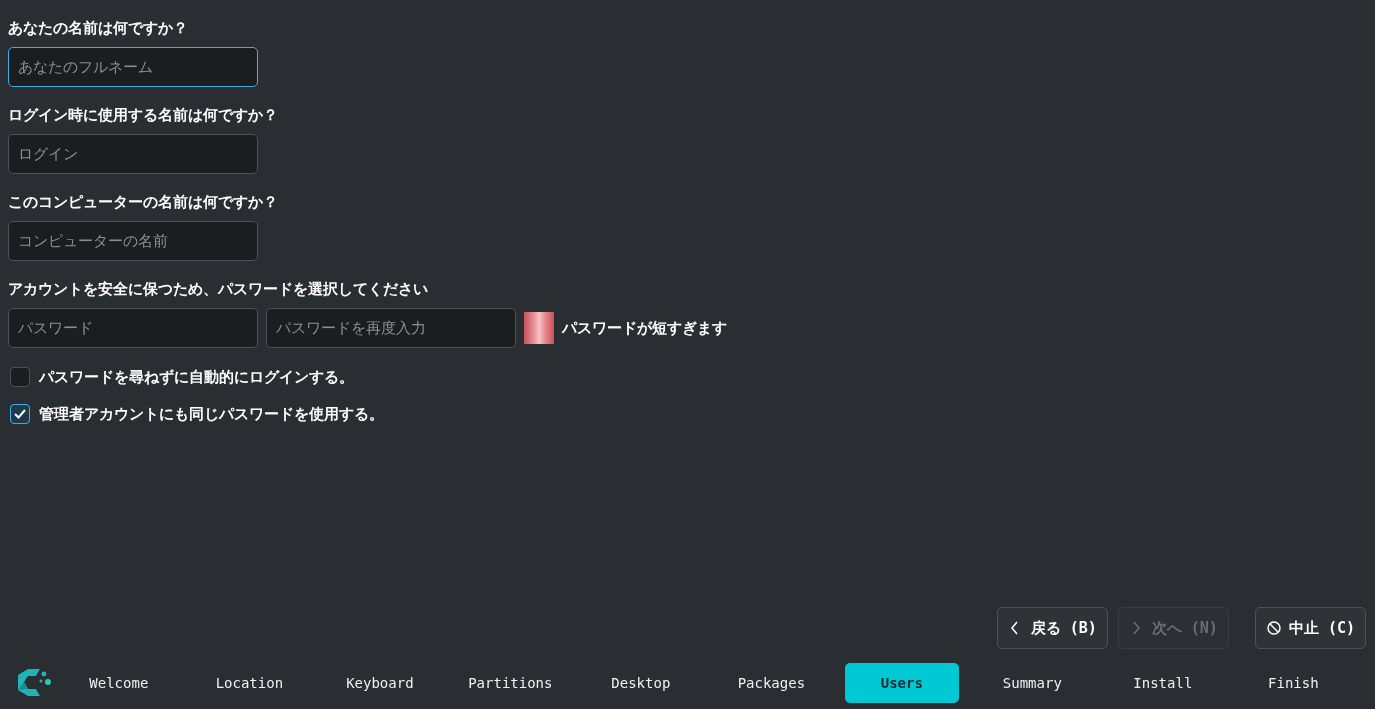  I want to click on step-tab: Partitions, so click(510, 683).